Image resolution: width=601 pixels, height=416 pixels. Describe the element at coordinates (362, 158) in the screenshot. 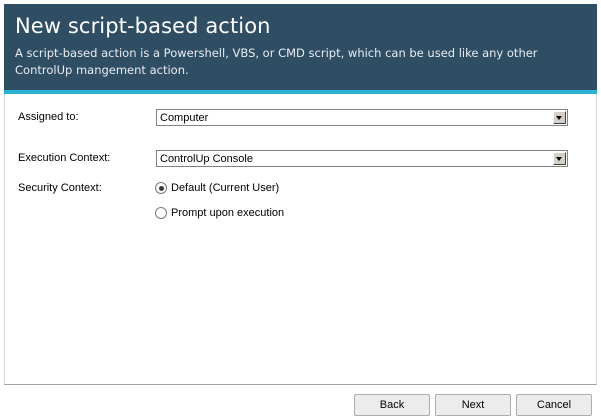

I see `execution-context-dropdown: ControlUp Console` at that location.